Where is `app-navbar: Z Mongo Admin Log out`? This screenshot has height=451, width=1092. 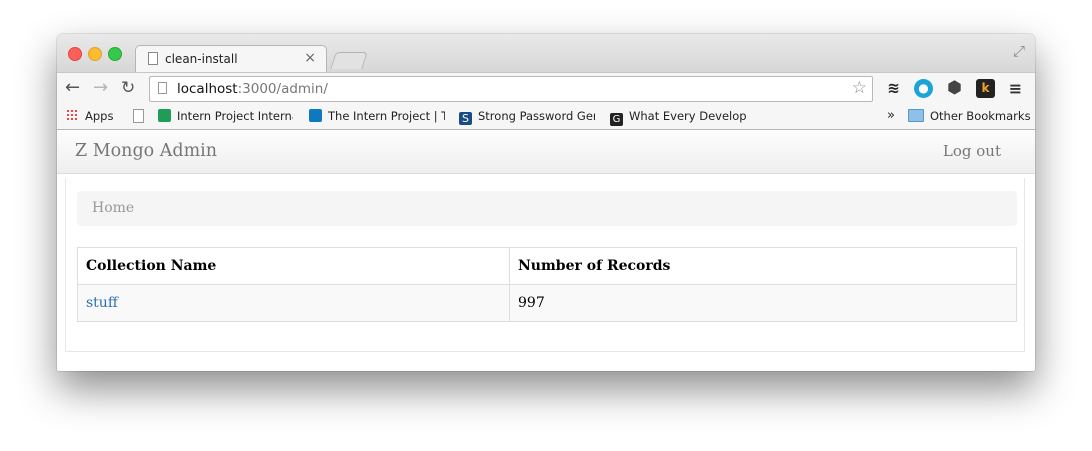
app-navbar: Z Mongo Admin Log out is located at coordinates (546, 152).